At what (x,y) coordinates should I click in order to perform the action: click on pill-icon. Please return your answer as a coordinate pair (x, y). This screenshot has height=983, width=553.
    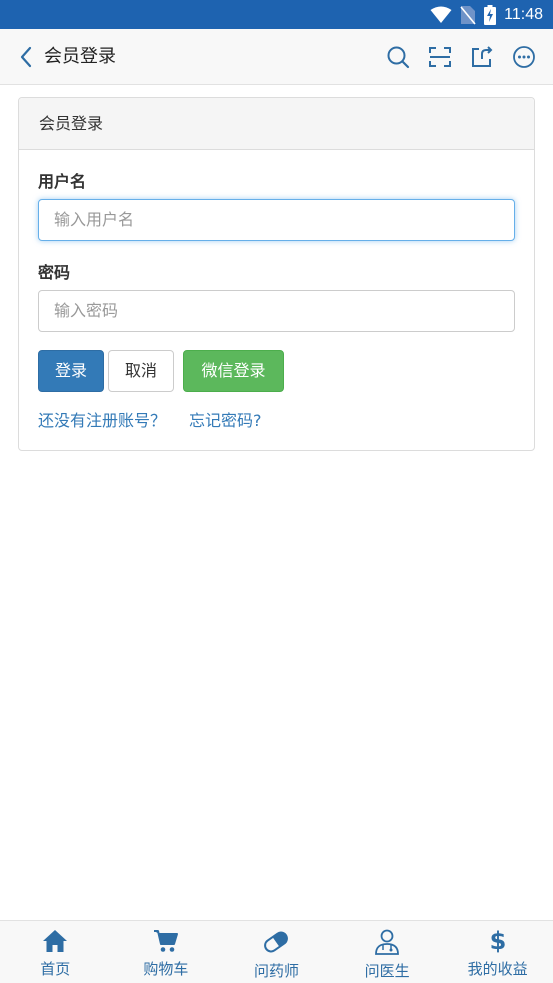
    Looking at the image, I should click on (276, 942).